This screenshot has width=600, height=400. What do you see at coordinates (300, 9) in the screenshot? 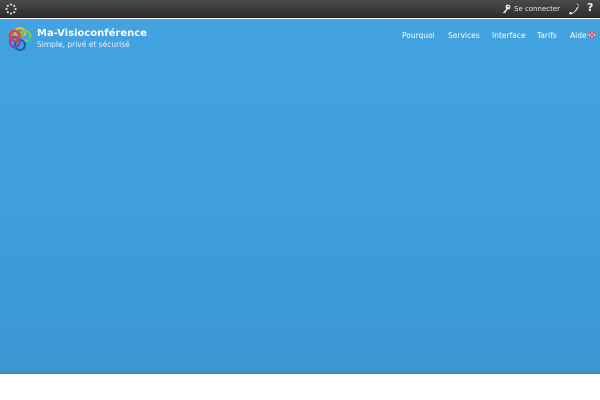
I see `top-bar: Se connecter ?` at bounding box center [300, 9].